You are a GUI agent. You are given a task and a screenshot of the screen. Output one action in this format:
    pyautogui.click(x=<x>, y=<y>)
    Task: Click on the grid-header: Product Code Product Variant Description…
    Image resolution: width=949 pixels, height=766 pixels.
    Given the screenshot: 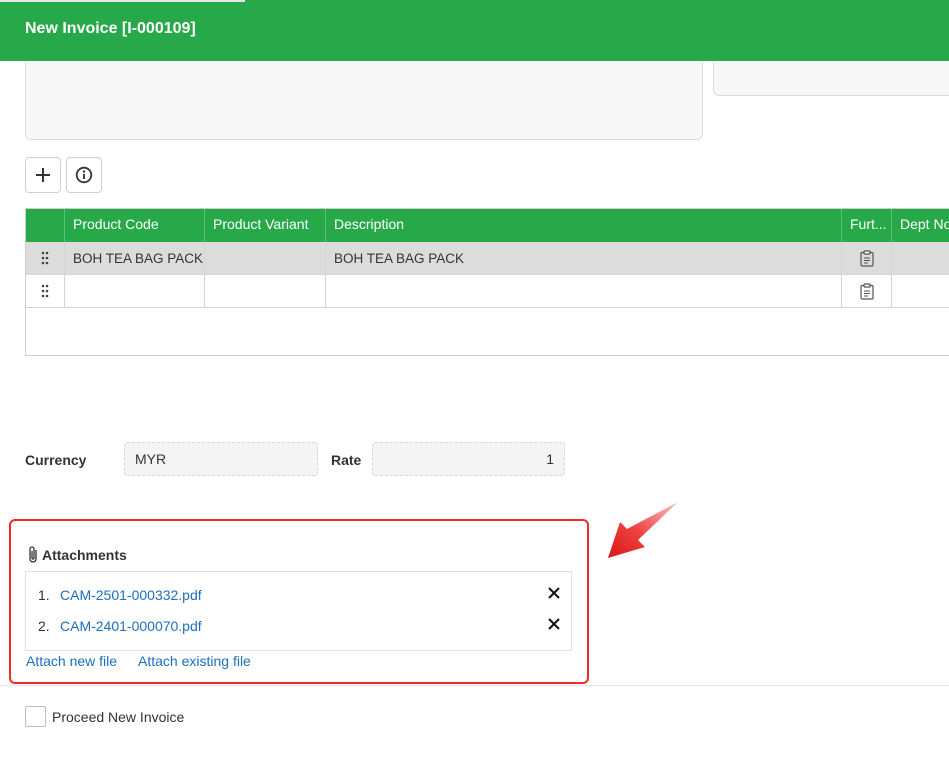 What is the action you would take?
    pyautogui.click(x=487, y=225)
    